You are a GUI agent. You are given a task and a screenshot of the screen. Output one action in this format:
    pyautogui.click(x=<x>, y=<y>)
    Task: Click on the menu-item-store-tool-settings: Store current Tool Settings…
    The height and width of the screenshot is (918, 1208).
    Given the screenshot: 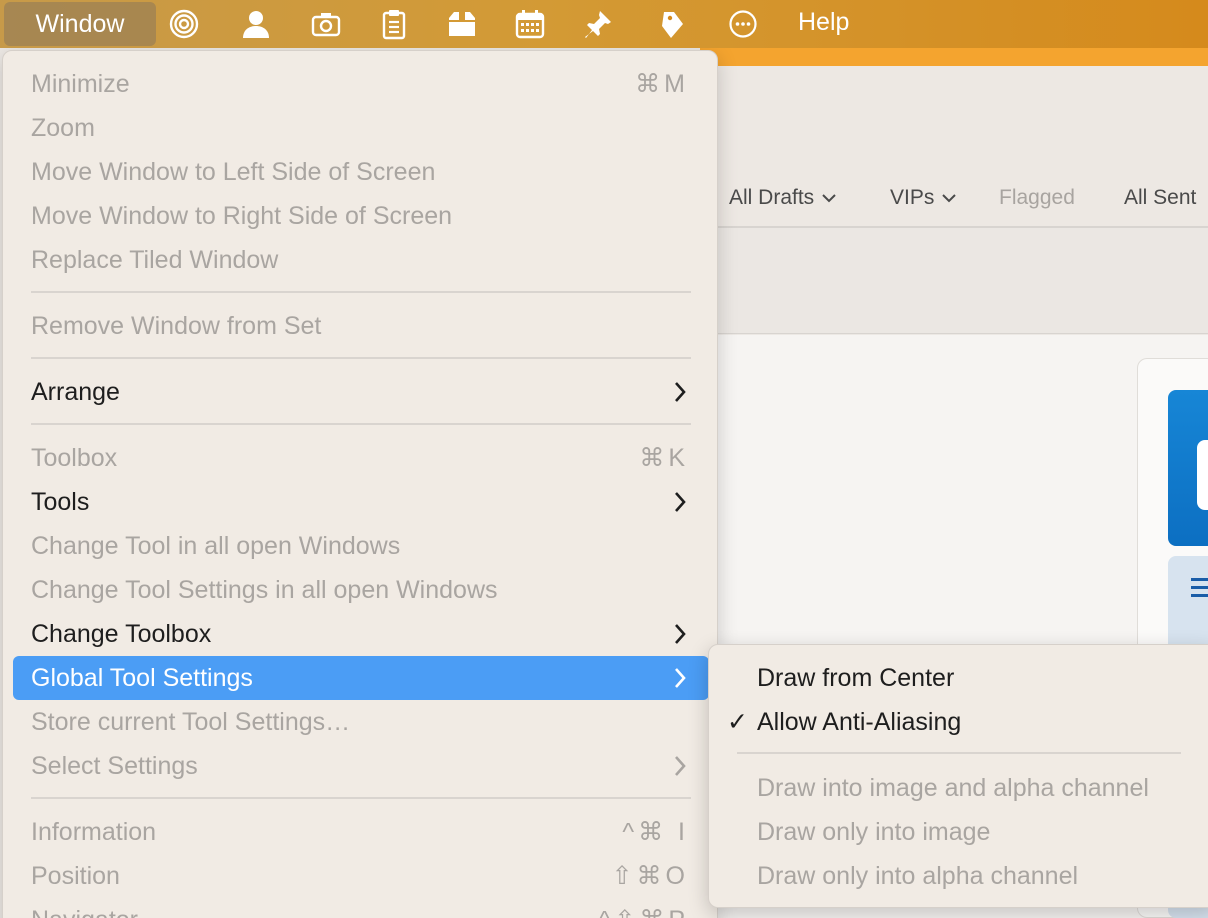 What is the action you would take?
    pyautogui.click(x=361, y=722)
    